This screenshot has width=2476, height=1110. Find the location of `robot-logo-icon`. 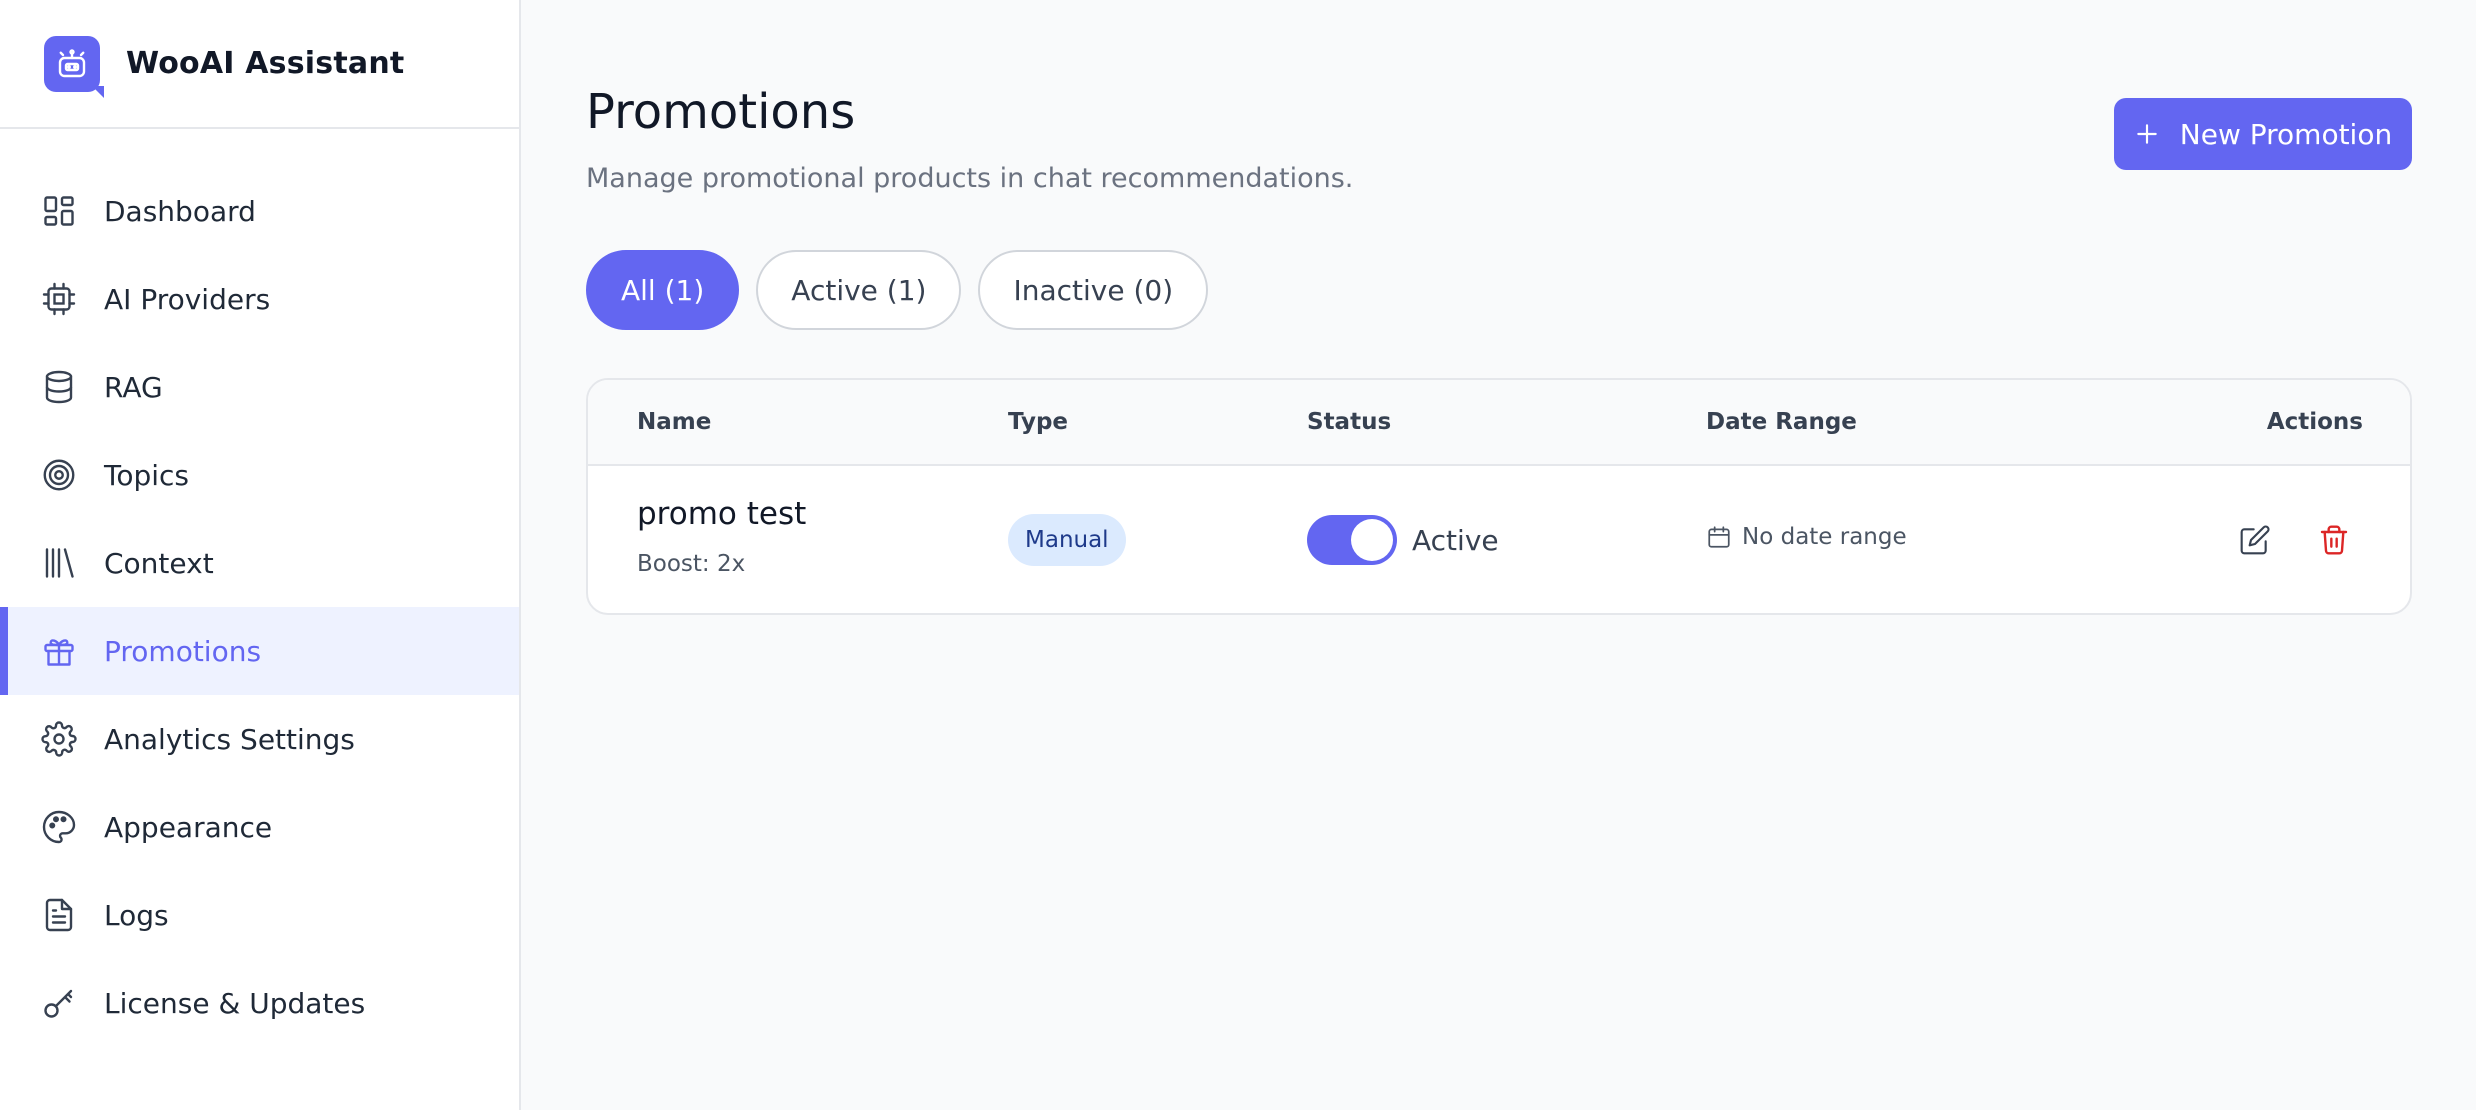

robot-logo-icon is located at coordinates (74, 66).